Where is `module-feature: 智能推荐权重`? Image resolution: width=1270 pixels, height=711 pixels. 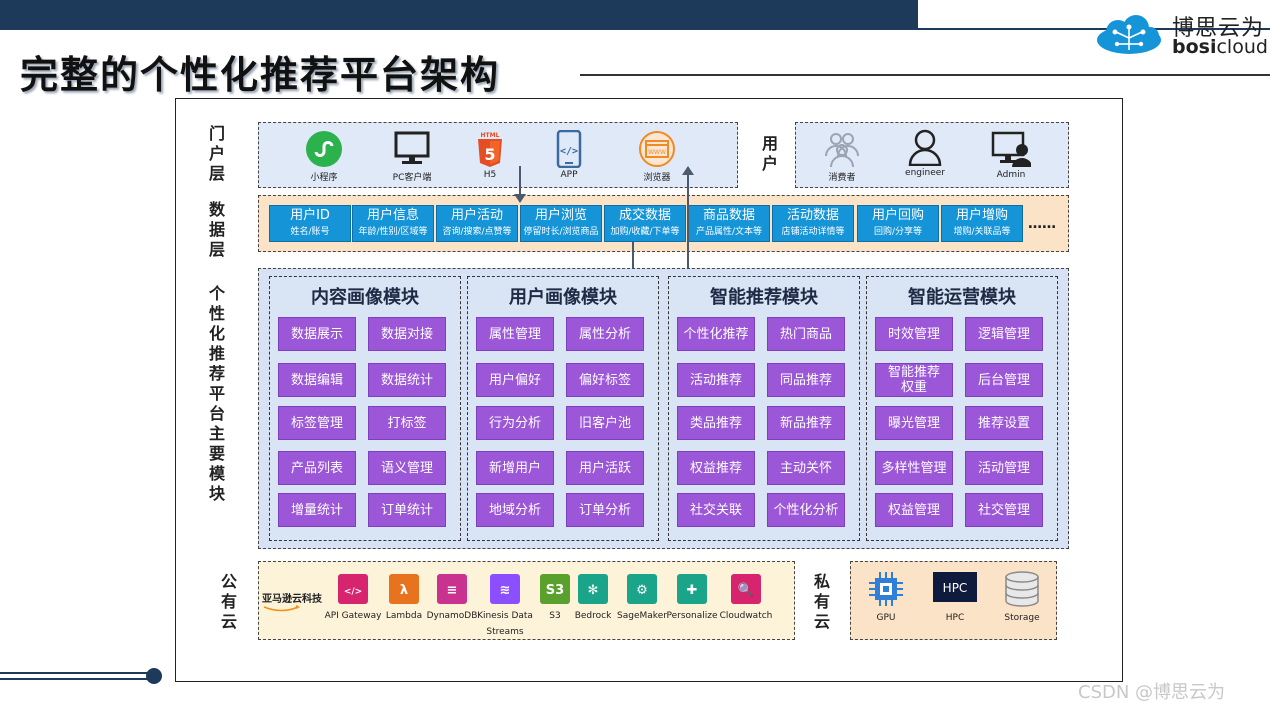 module-feature: 智能推荐权重 is located at coordinates (914, 380).